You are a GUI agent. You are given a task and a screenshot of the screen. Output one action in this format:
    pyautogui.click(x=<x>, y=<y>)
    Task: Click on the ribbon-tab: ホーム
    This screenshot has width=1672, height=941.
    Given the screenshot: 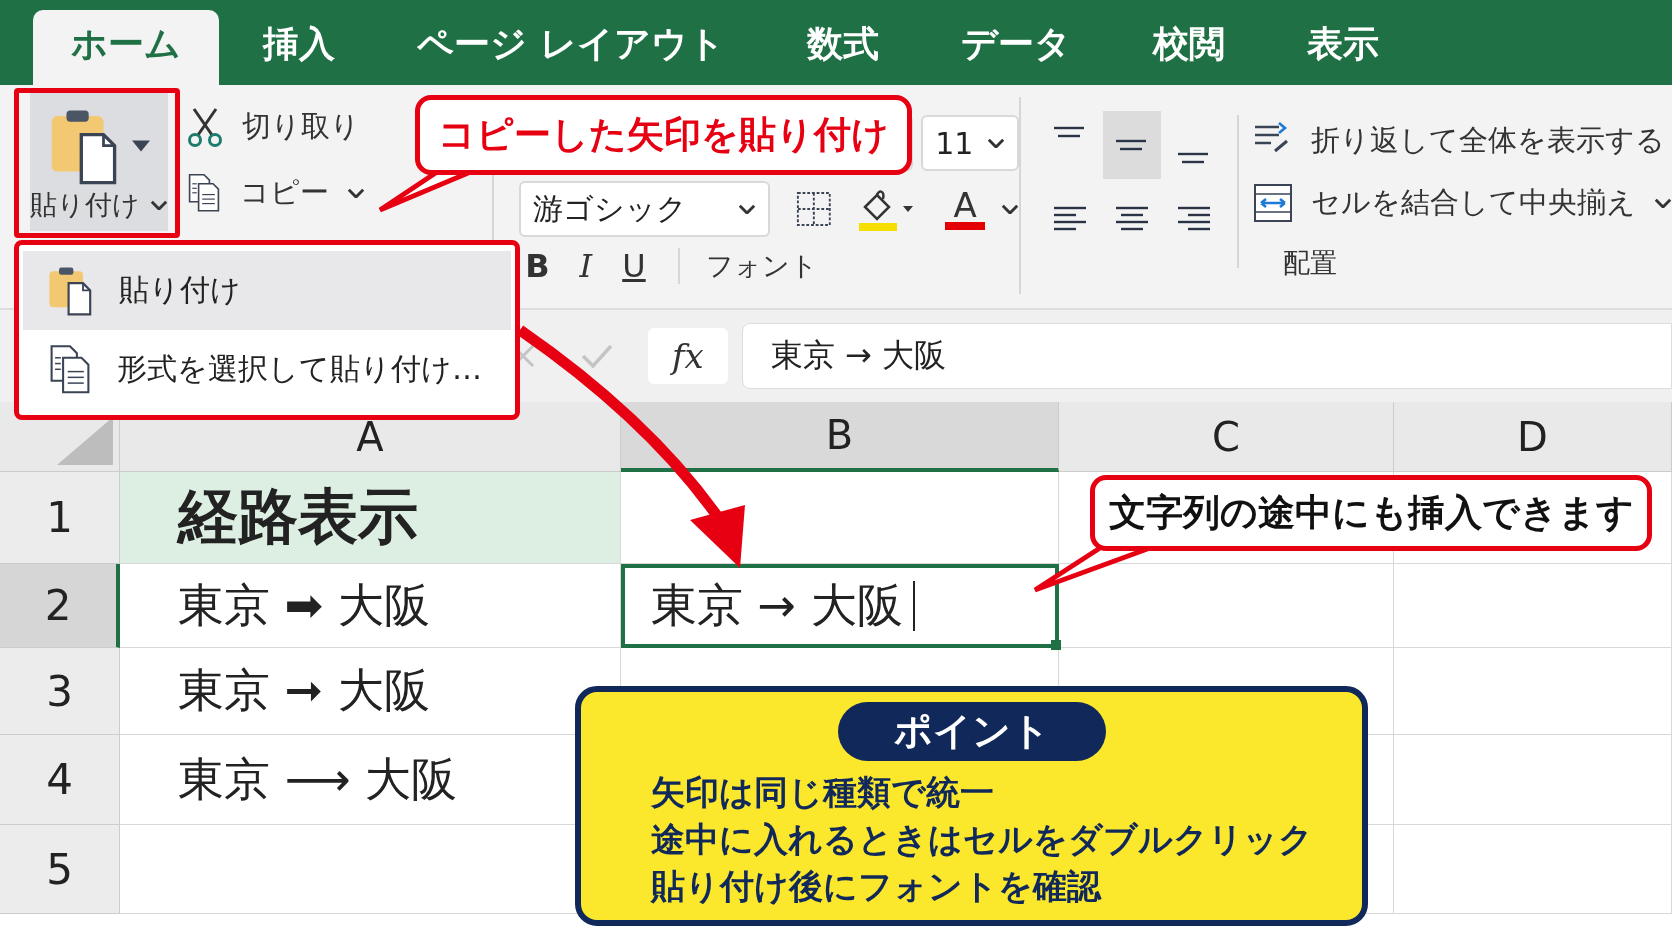 What is the action you would take?
    pyautogui.click(x=126, y=47)
    